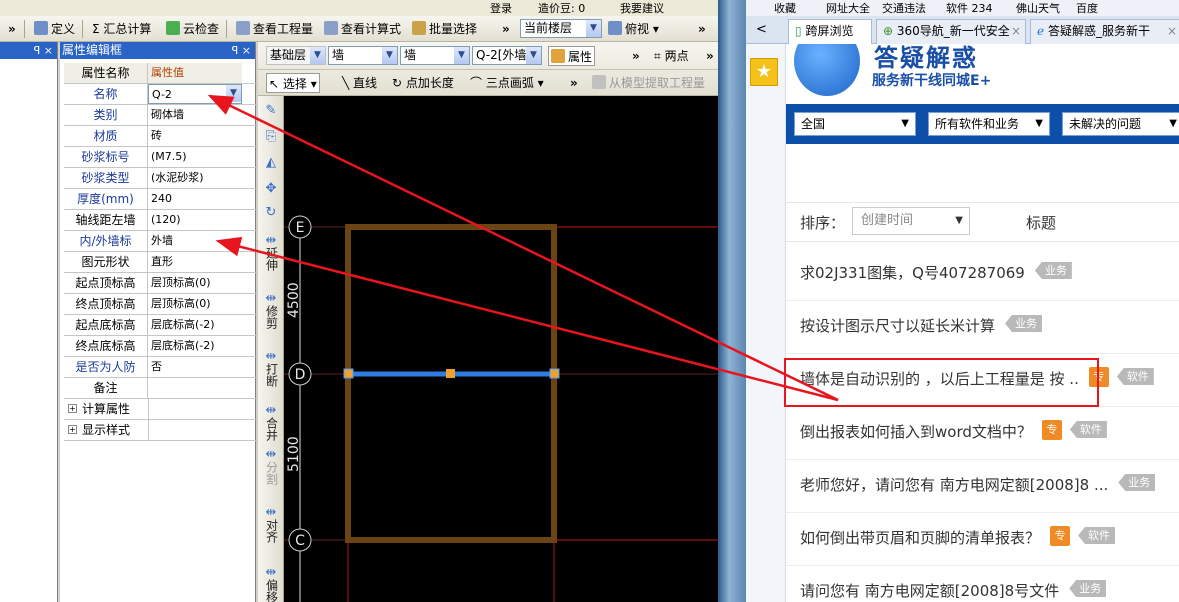 Image resolution: width=1179 pixels, height=602 pixels. I want to click on vertical-tool-button: ⇹ 延伸, so click(271, 254).